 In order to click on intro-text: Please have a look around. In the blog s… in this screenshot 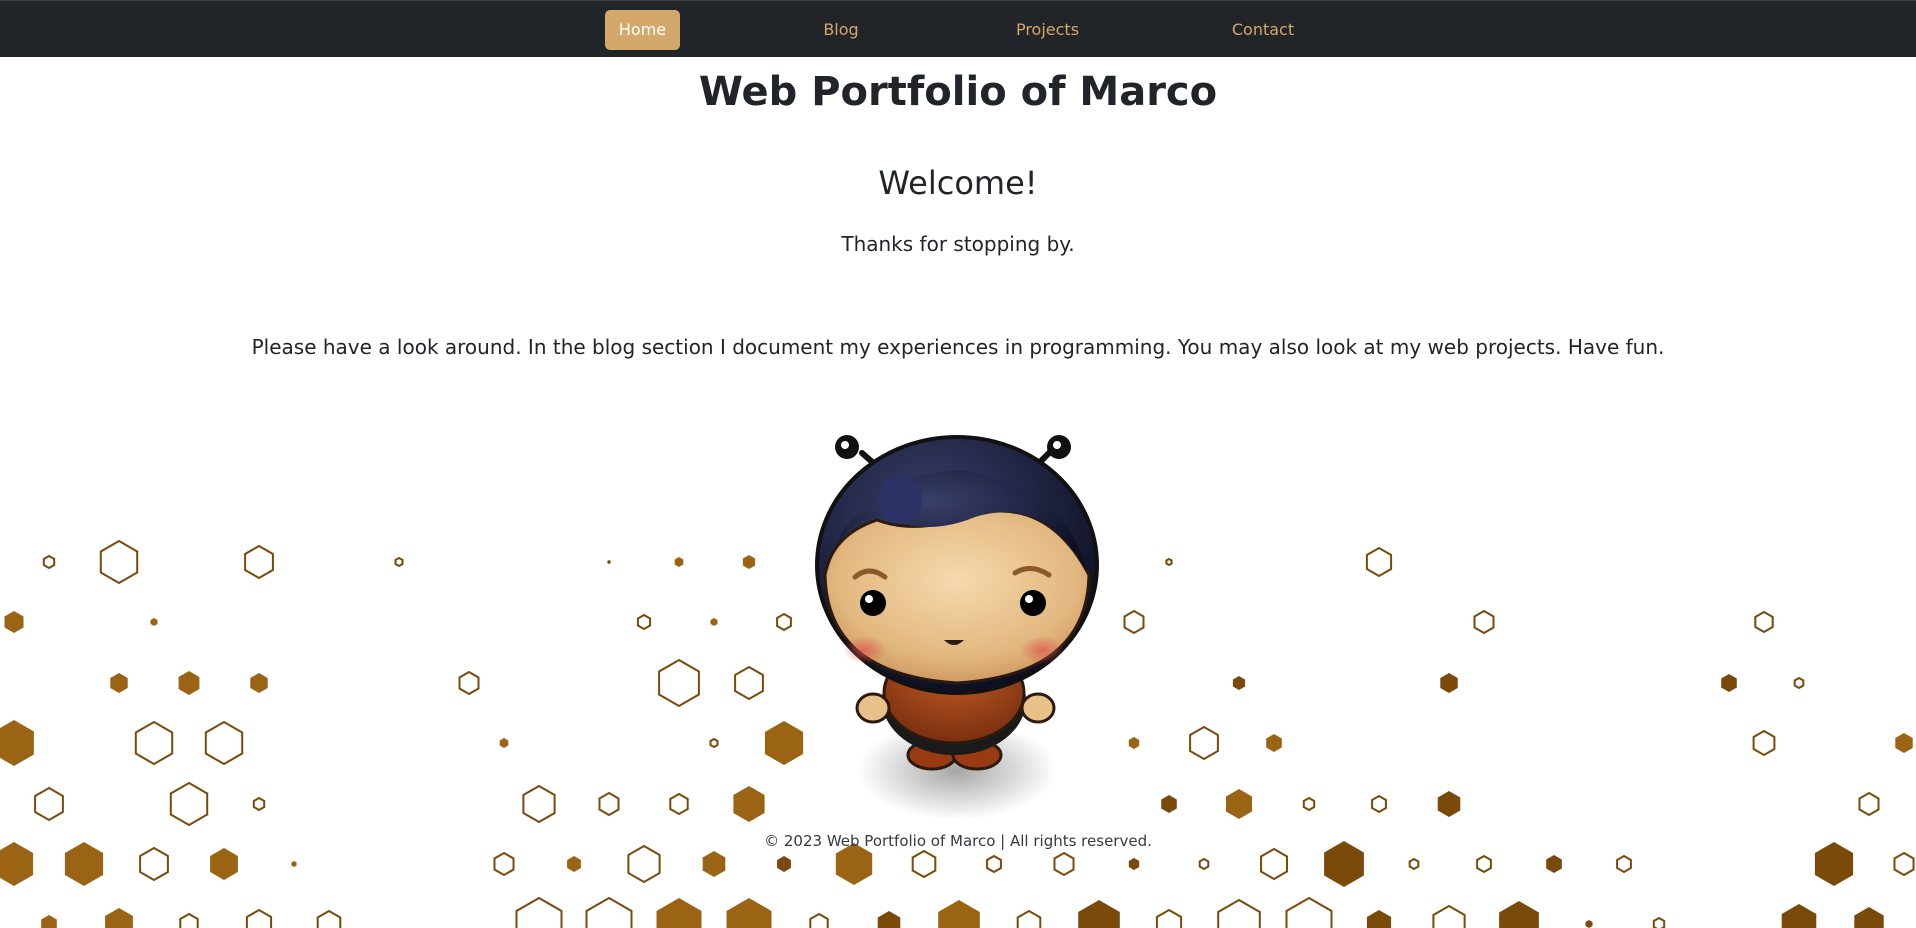, I will do `click(958, 347)`.